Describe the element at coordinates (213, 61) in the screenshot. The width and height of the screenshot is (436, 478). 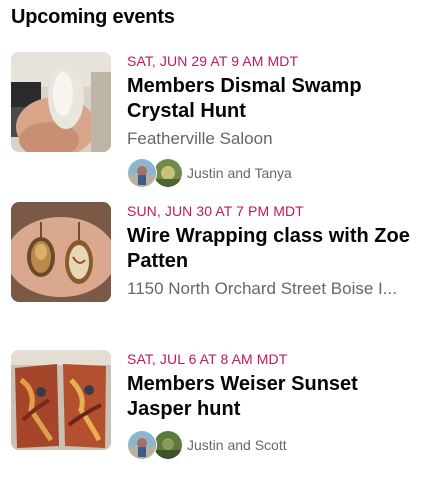
I see `event-date: SAT, JUN 29 AT 9 AM MDT` at that location.